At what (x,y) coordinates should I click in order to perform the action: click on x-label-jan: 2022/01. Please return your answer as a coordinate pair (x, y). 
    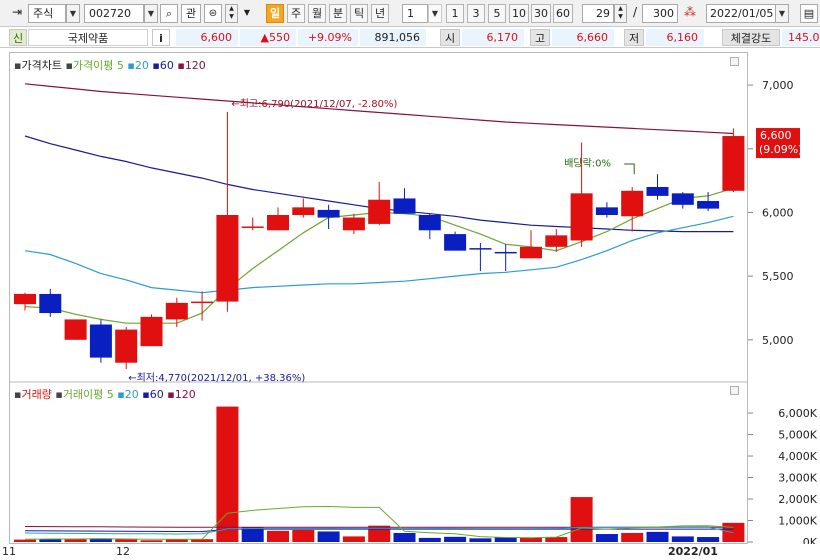
    Looking at the image, I should click on (693, 551).